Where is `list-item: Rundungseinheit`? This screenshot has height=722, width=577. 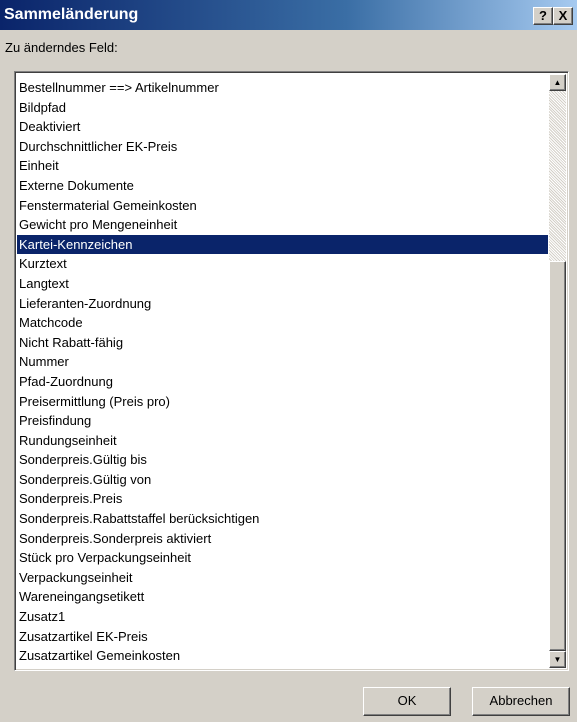
list-item: Rundungseinheit is located at coordinates (282, 441).